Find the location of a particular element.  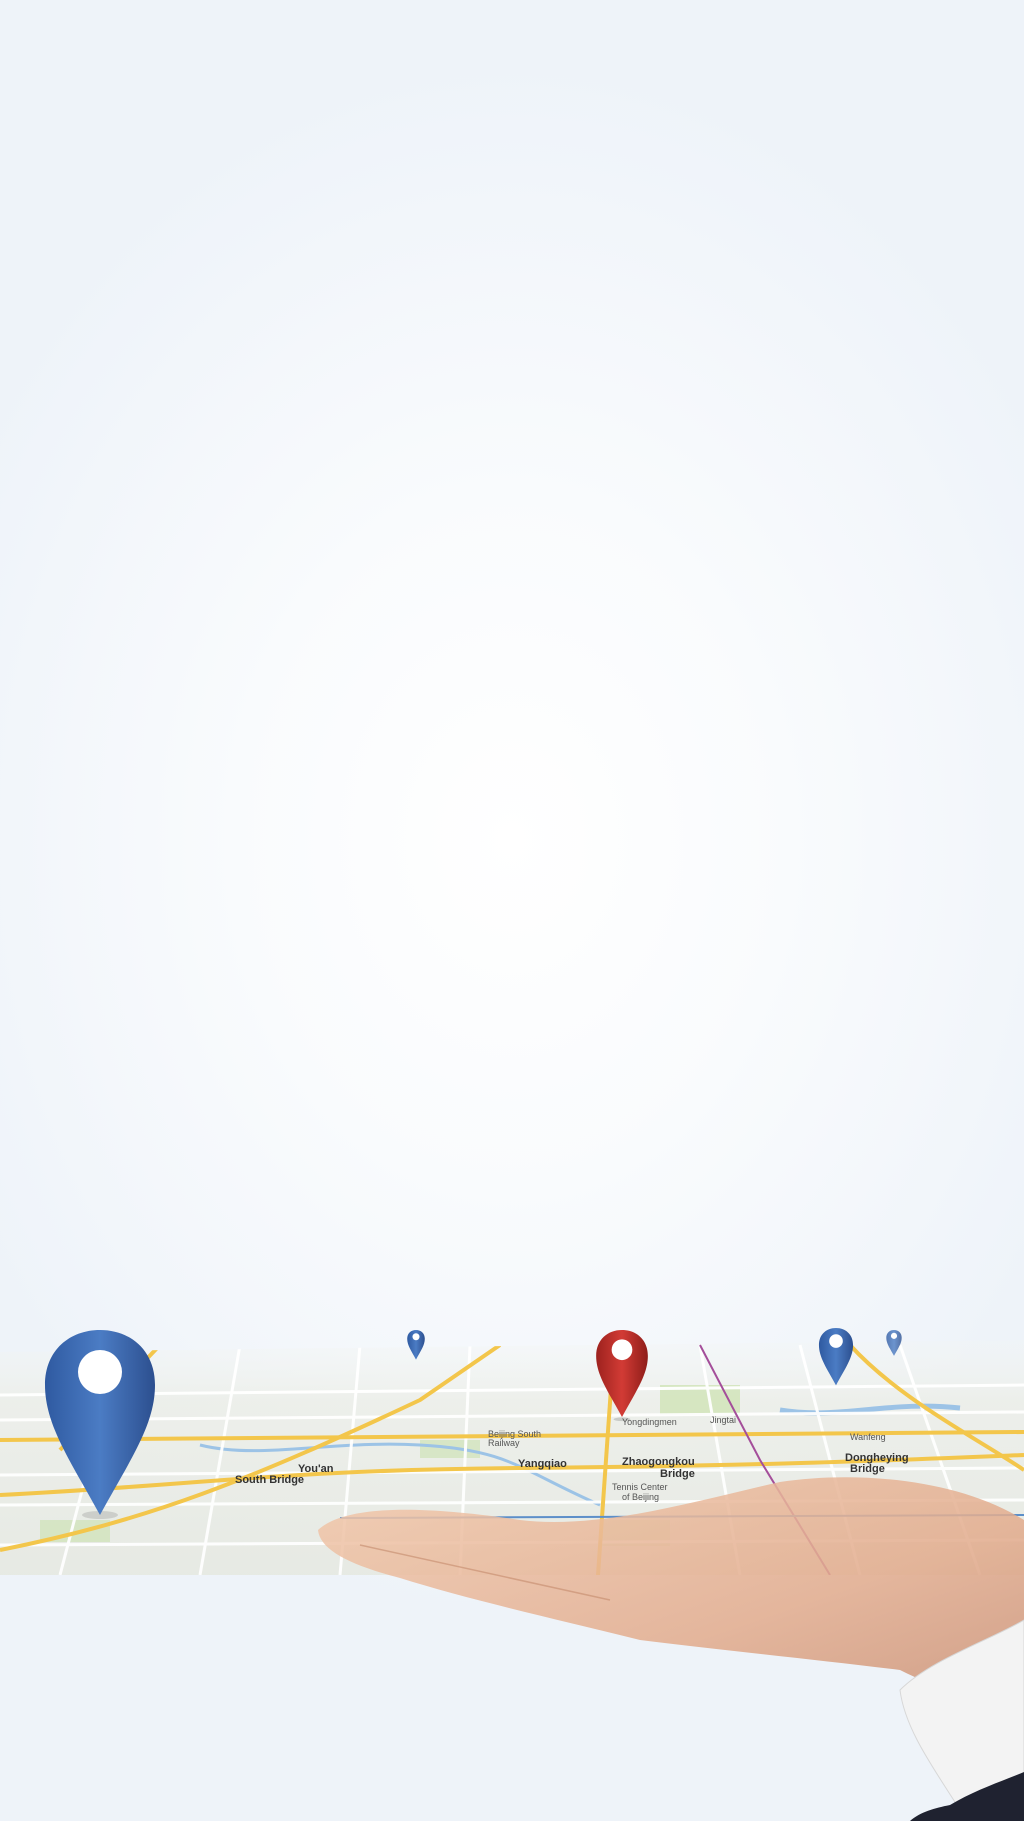

map-label: Wanfeng is located at coordinates (868, 1437).